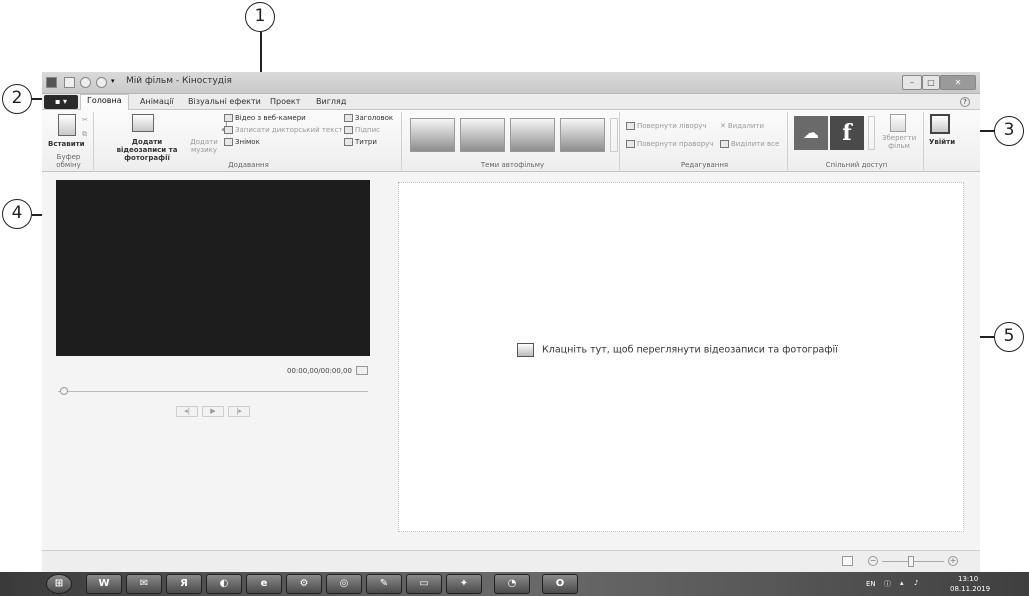  I want to click on start-button: ⊞, so click(59, 584).